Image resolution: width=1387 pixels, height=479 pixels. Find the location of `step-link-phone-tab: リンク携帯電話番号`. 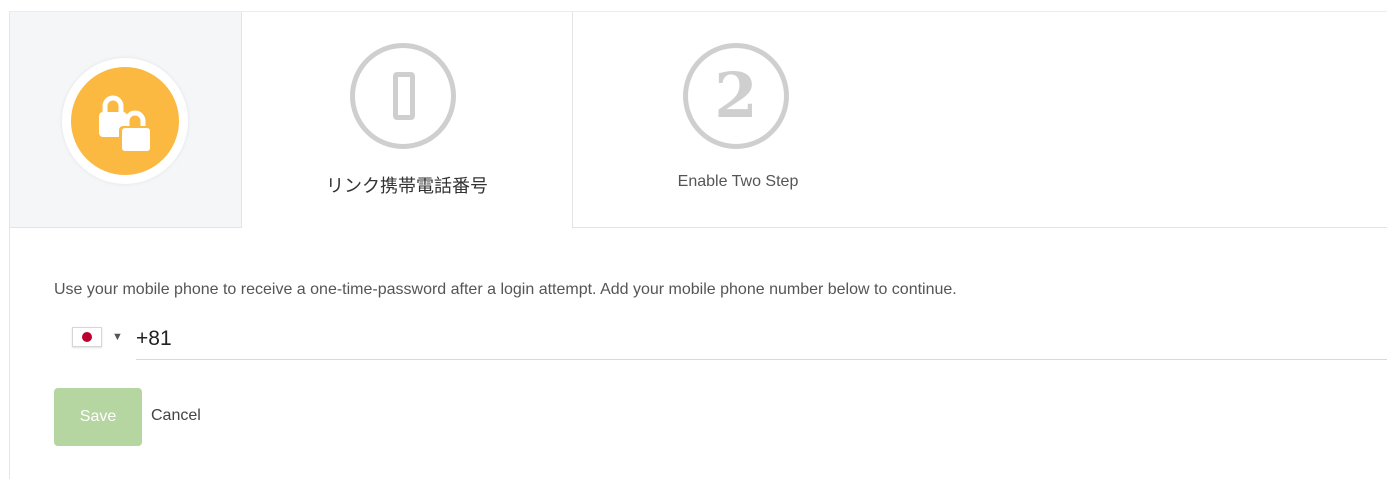

step-link-phone-tab: リンク携帯電話番号 is located at coordinates (407, 120).